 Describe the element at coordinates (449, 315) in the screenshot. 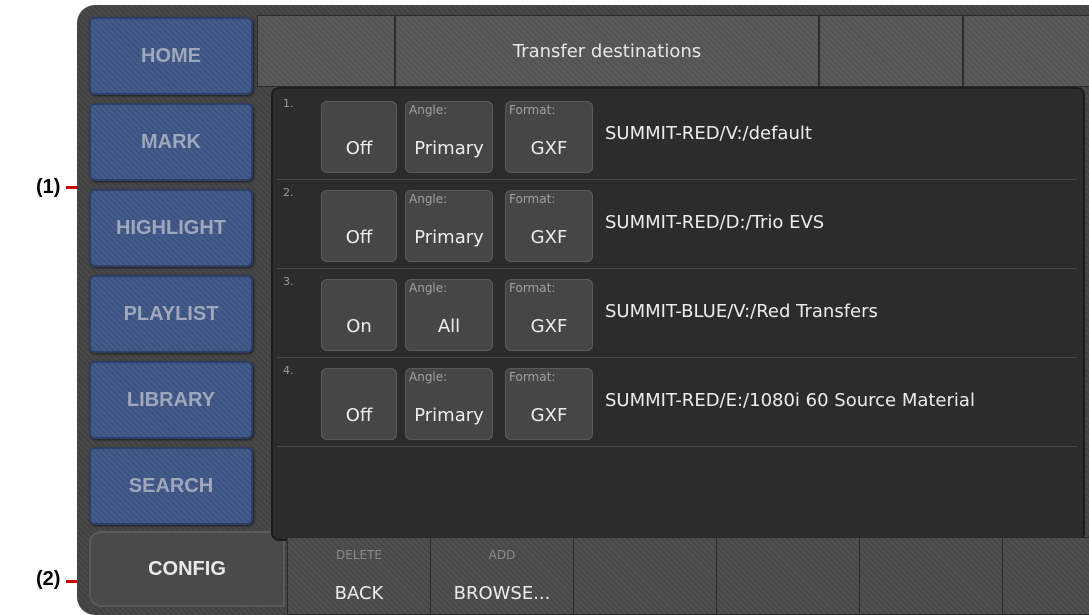

I see `angle-button: Angle: All` at that location.